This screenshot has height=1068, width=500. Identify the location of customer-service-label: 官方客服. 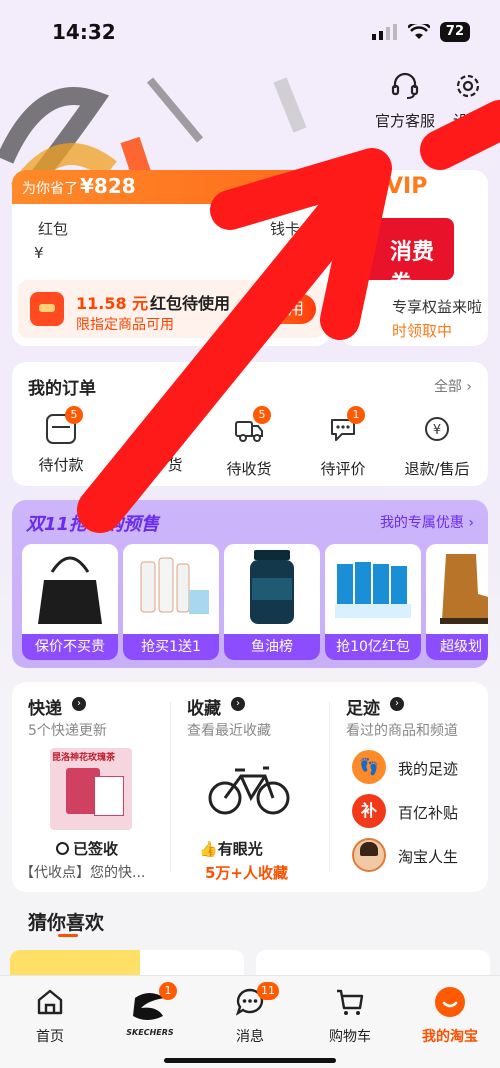
(404, 121).